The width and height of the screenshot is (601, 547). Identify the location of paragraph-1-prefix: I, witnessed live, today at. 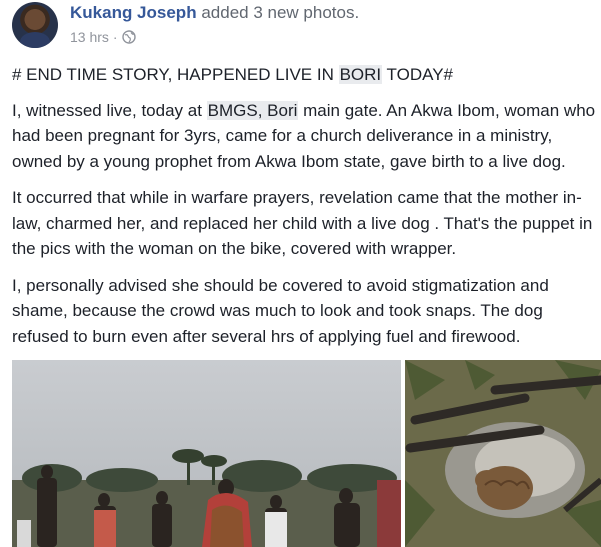
(109, 110).